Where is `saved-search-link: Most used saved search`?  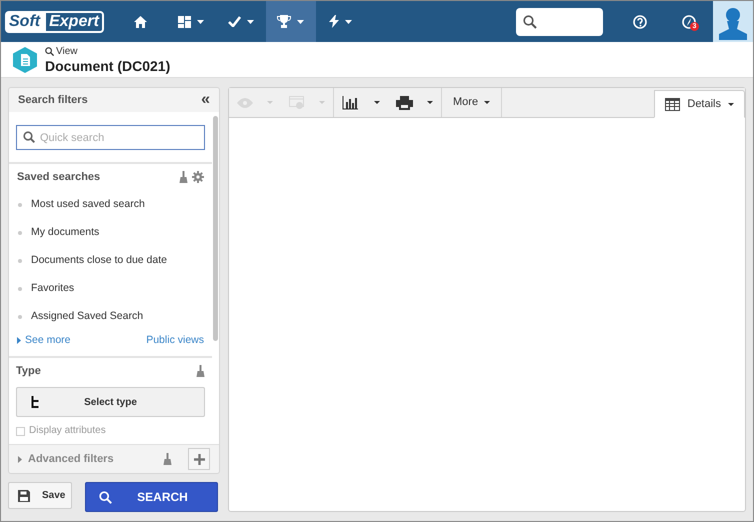 saved-search-link: Most used saved search is located at coordinates (110, 205).